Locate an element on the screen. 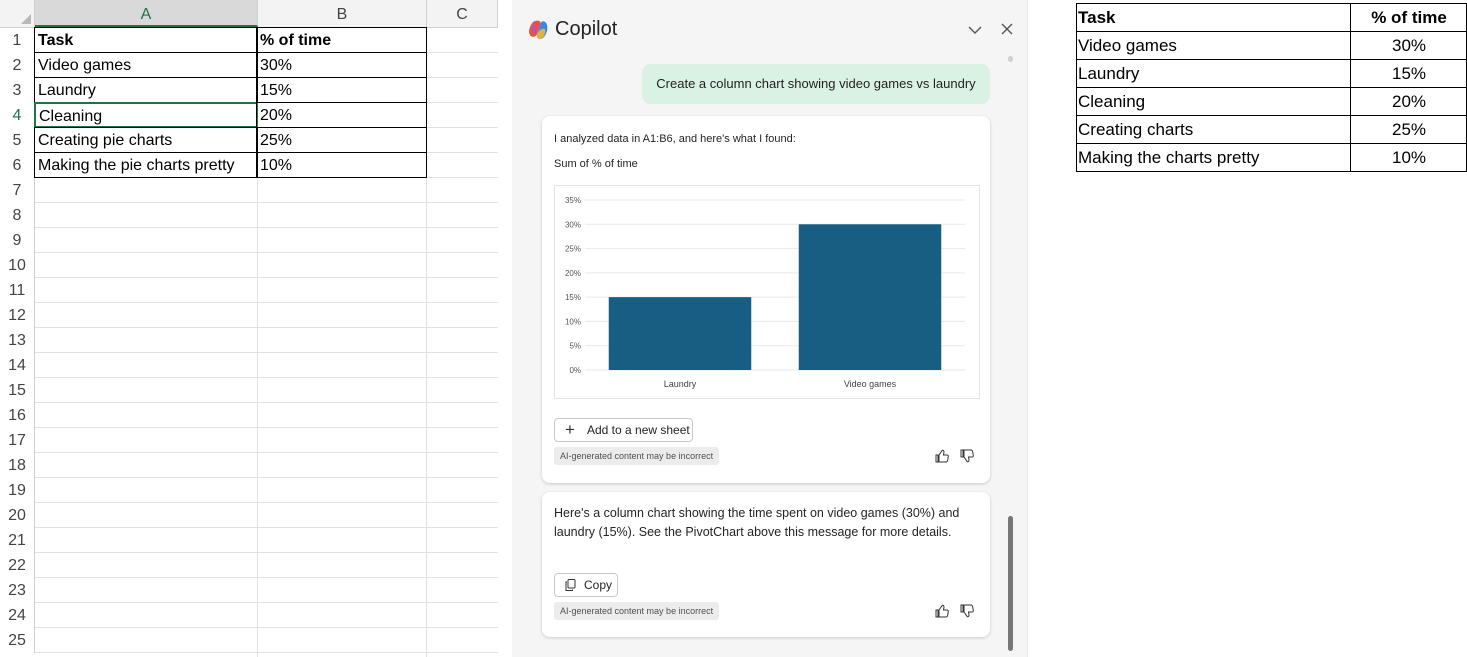  reference-task-cell: Making the charts pretty is located at coordinates (1213, 157).